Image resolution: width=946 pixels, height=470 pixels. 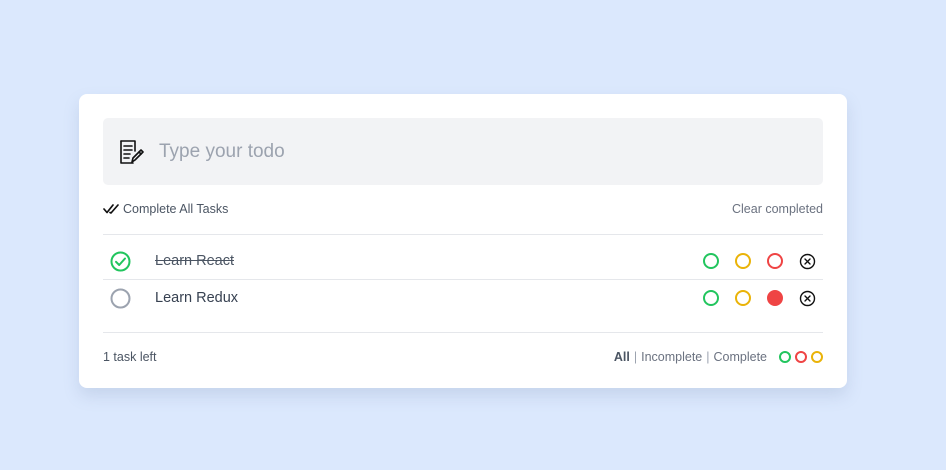 I want to click on todo-toolbar: Complete All Tasks Clear completed, so click(x=463, y=211).